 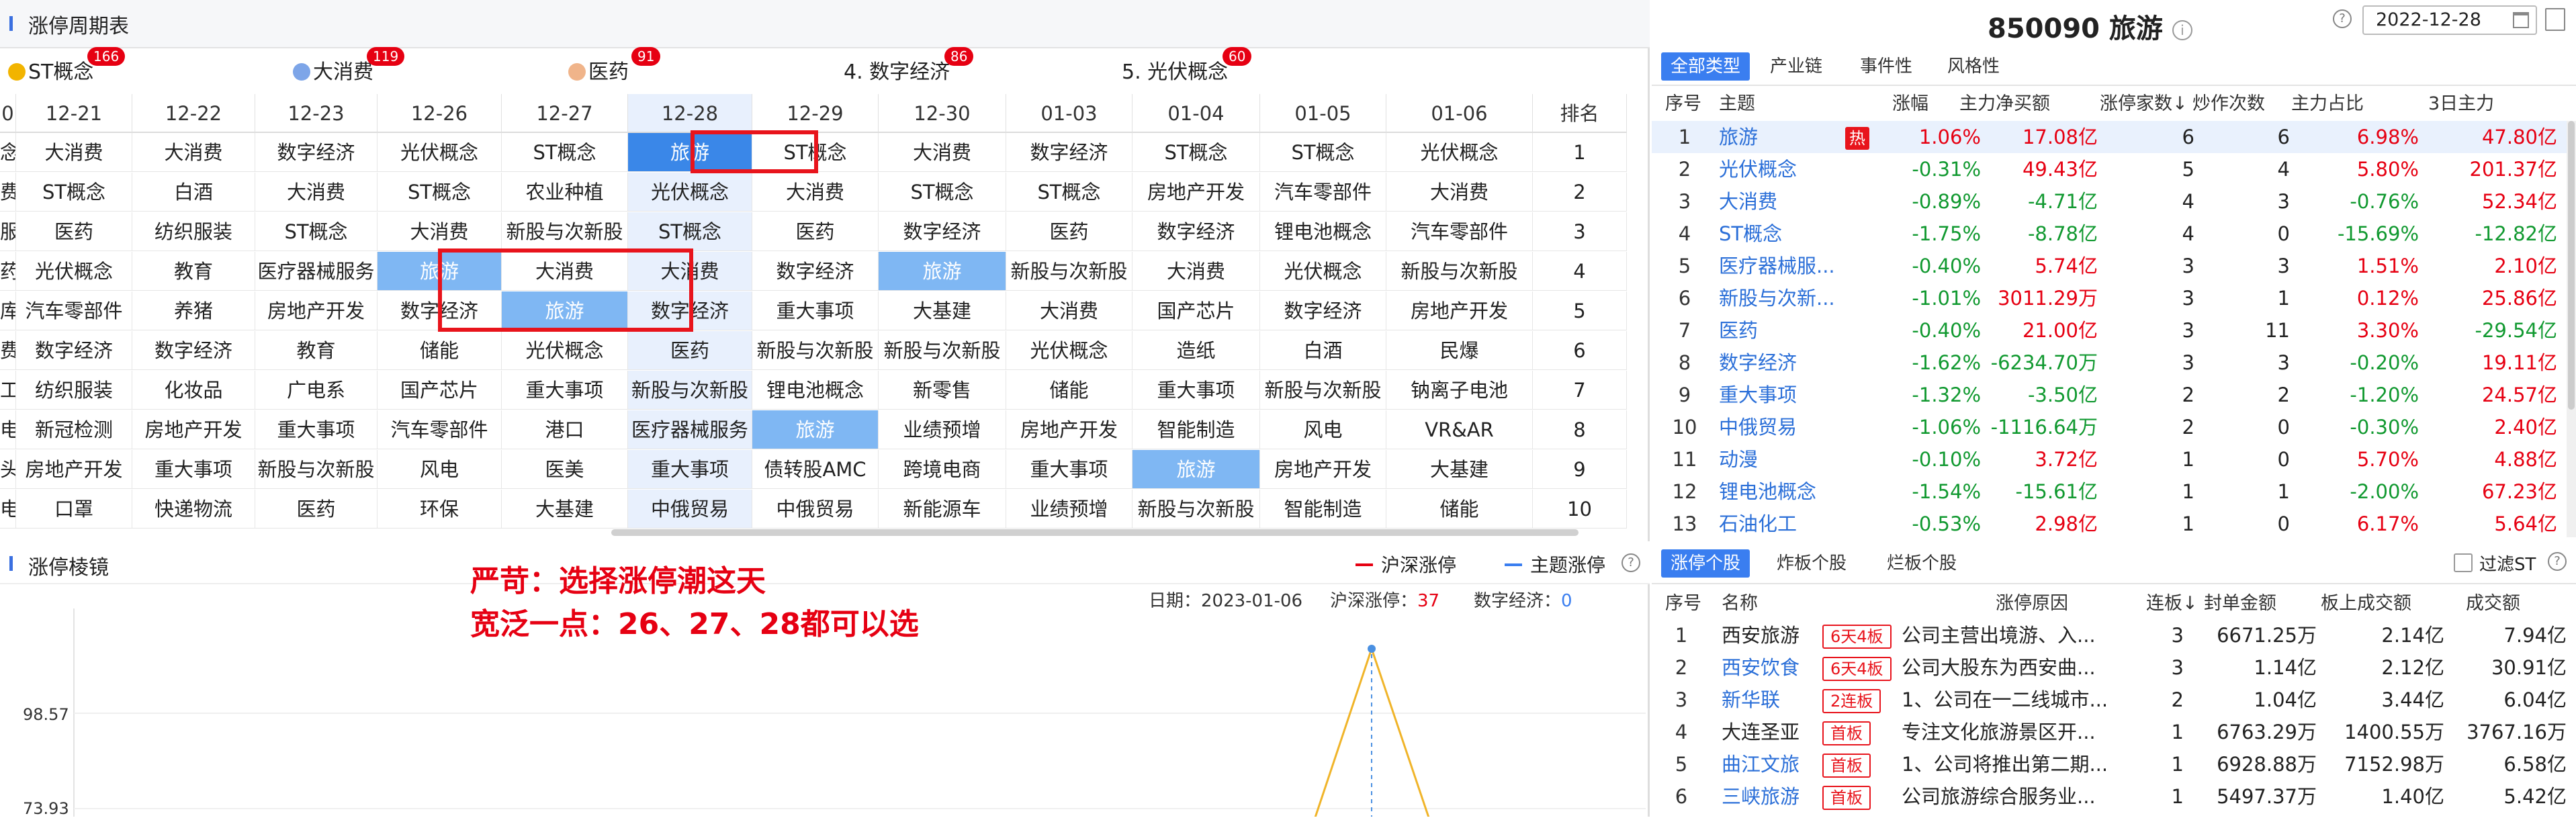 What do you see at coordinates (440, 469) in the screenshot?
I see `theme-cell: 风电` at bounding box center [440, 469].